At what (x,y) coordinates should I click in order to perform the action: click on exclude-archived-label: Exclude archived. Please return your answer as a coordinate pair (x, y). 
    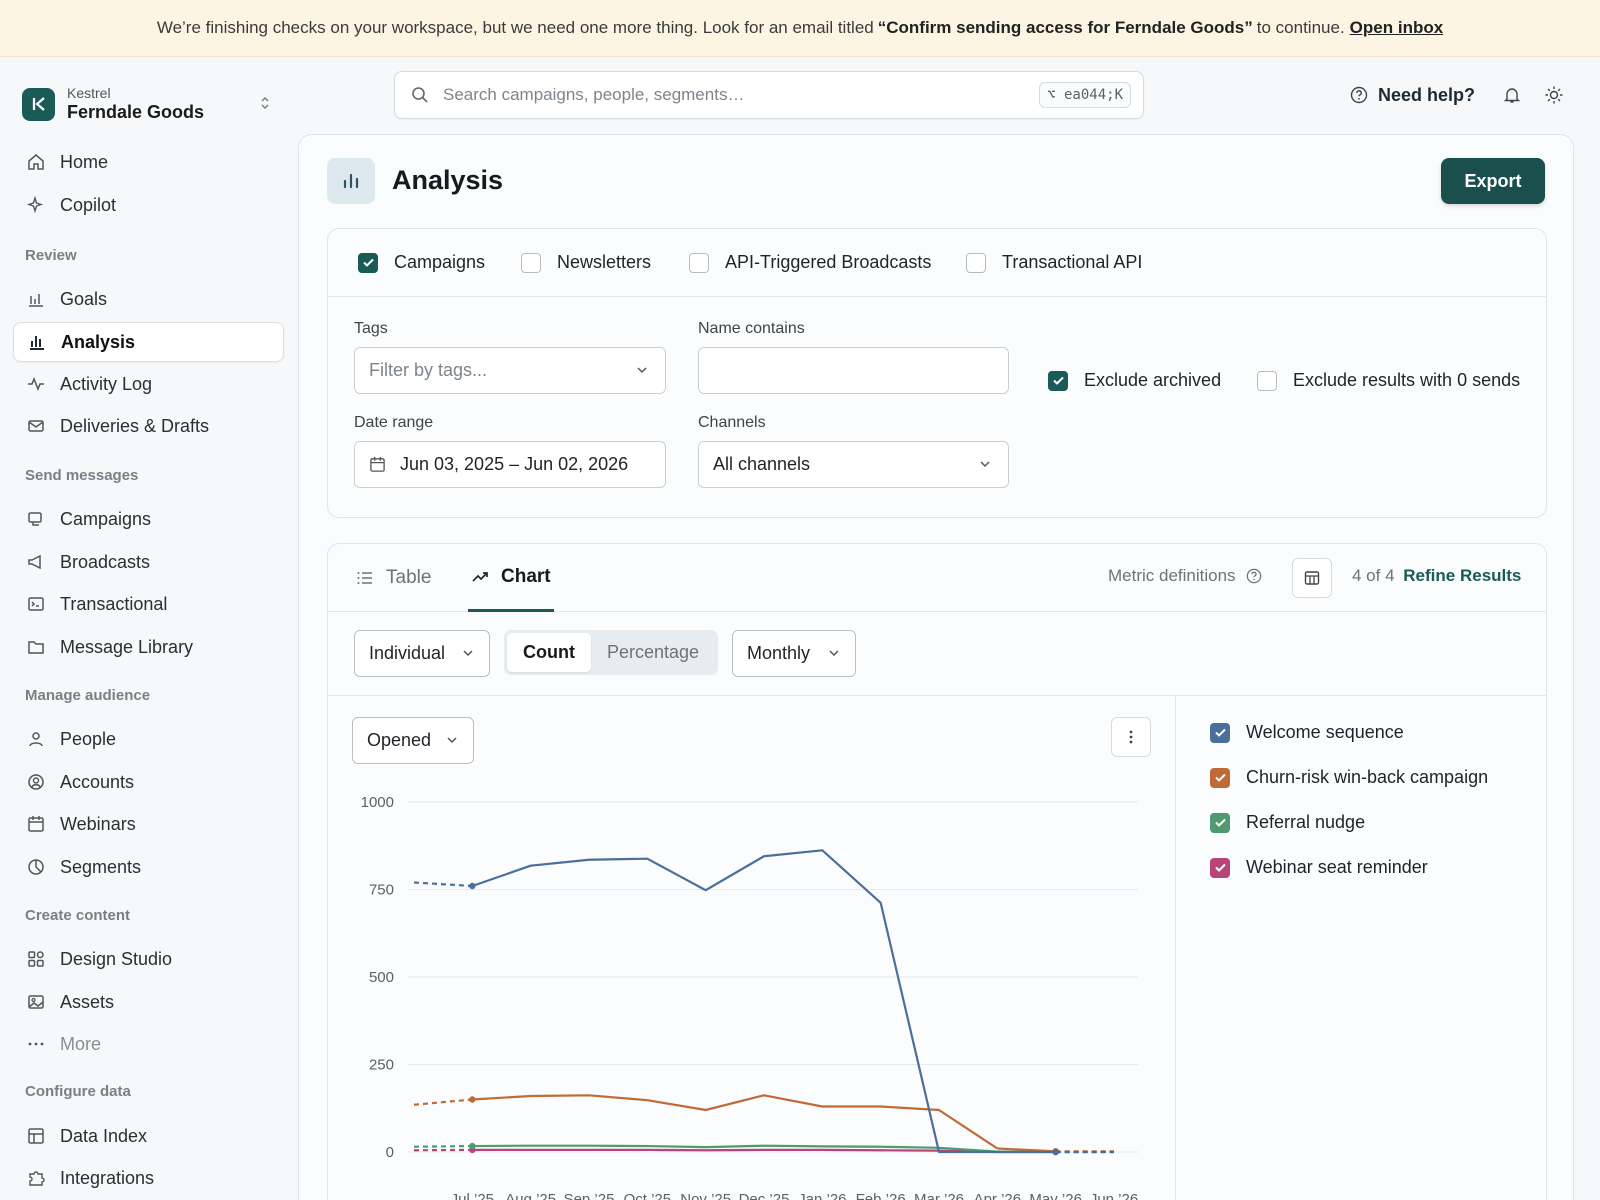
    Looking at the image, I should click on (1153, 380).